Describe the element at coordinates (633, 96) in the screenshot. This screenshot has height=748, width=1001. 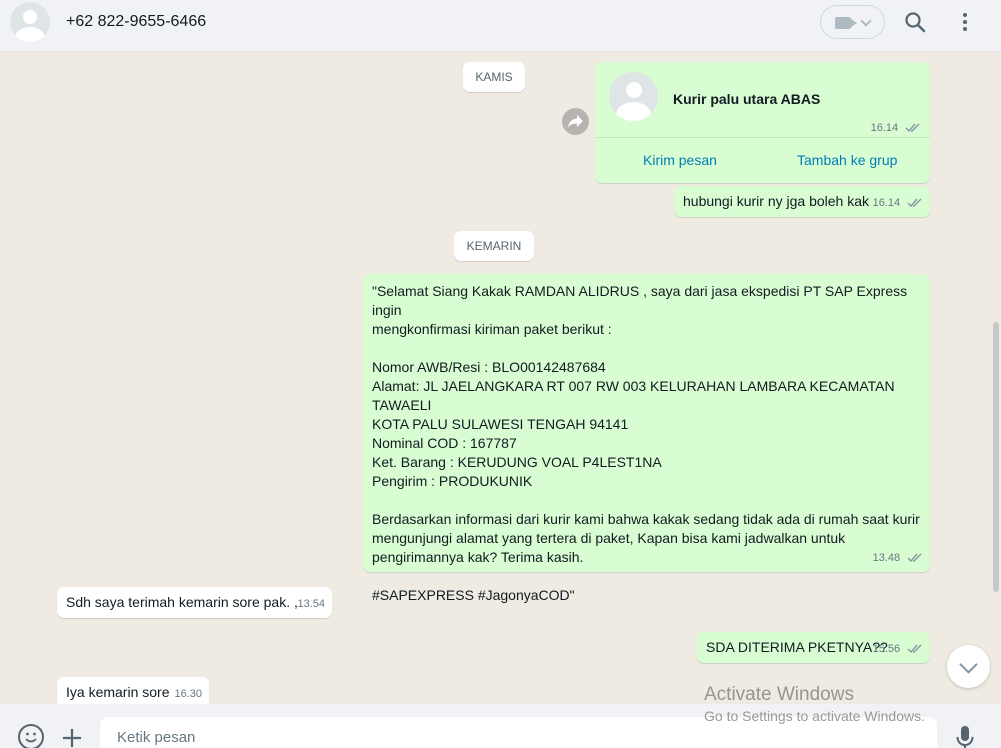
I see `contact-card-avatar` at that location.